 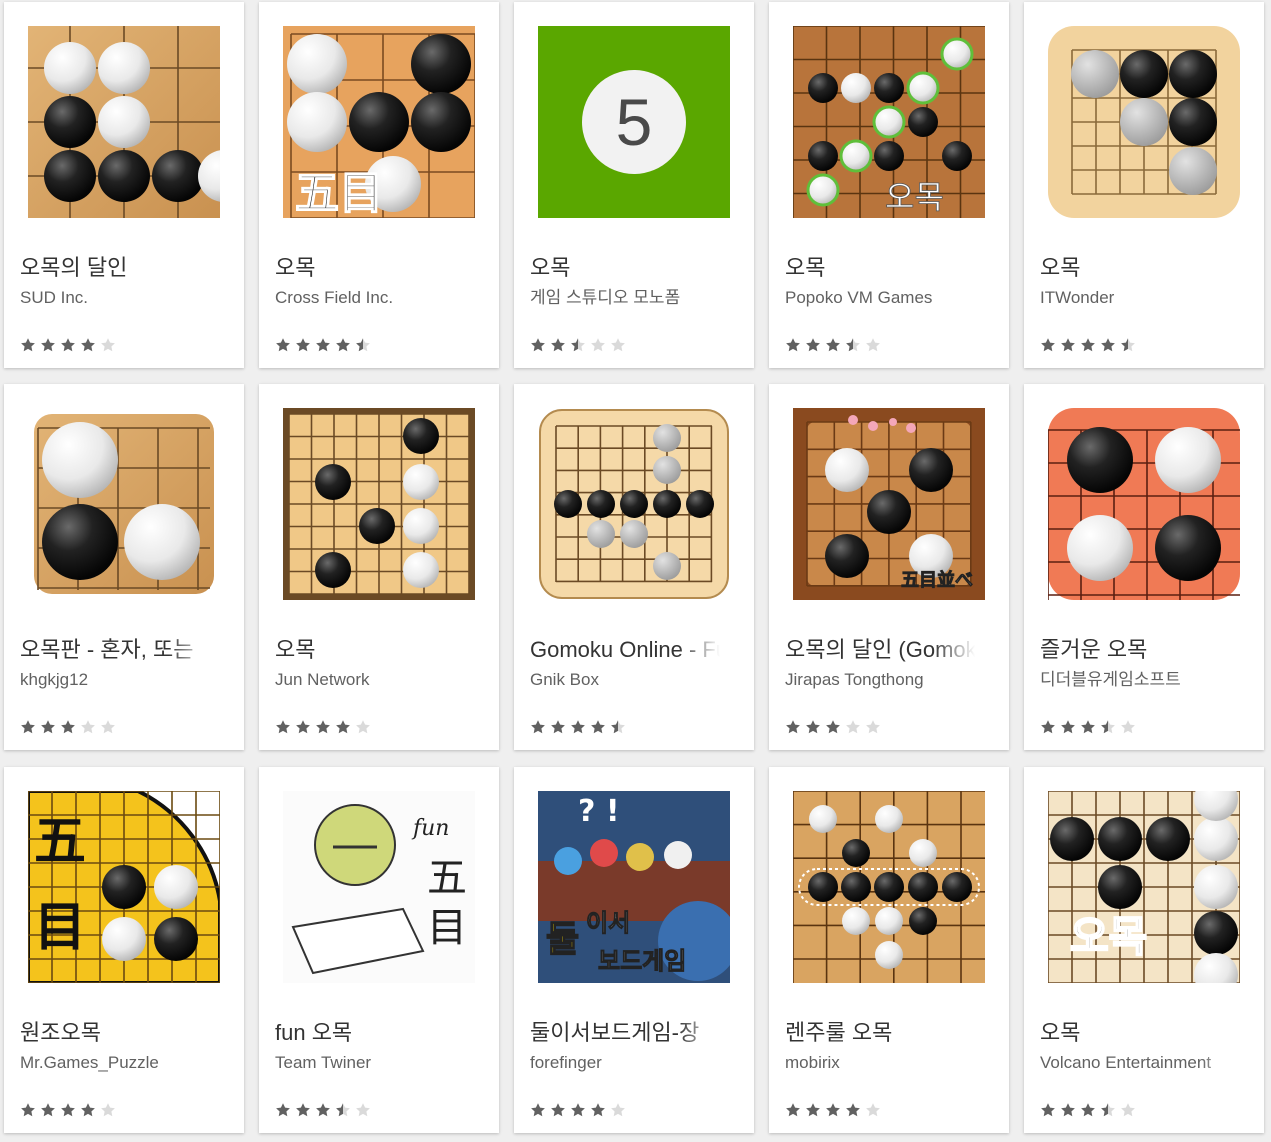 What do you see at coordinates (885, 298) in the screenshot?
I see `app-developer: Popoko VM Games` at bounding box center [885, 298].